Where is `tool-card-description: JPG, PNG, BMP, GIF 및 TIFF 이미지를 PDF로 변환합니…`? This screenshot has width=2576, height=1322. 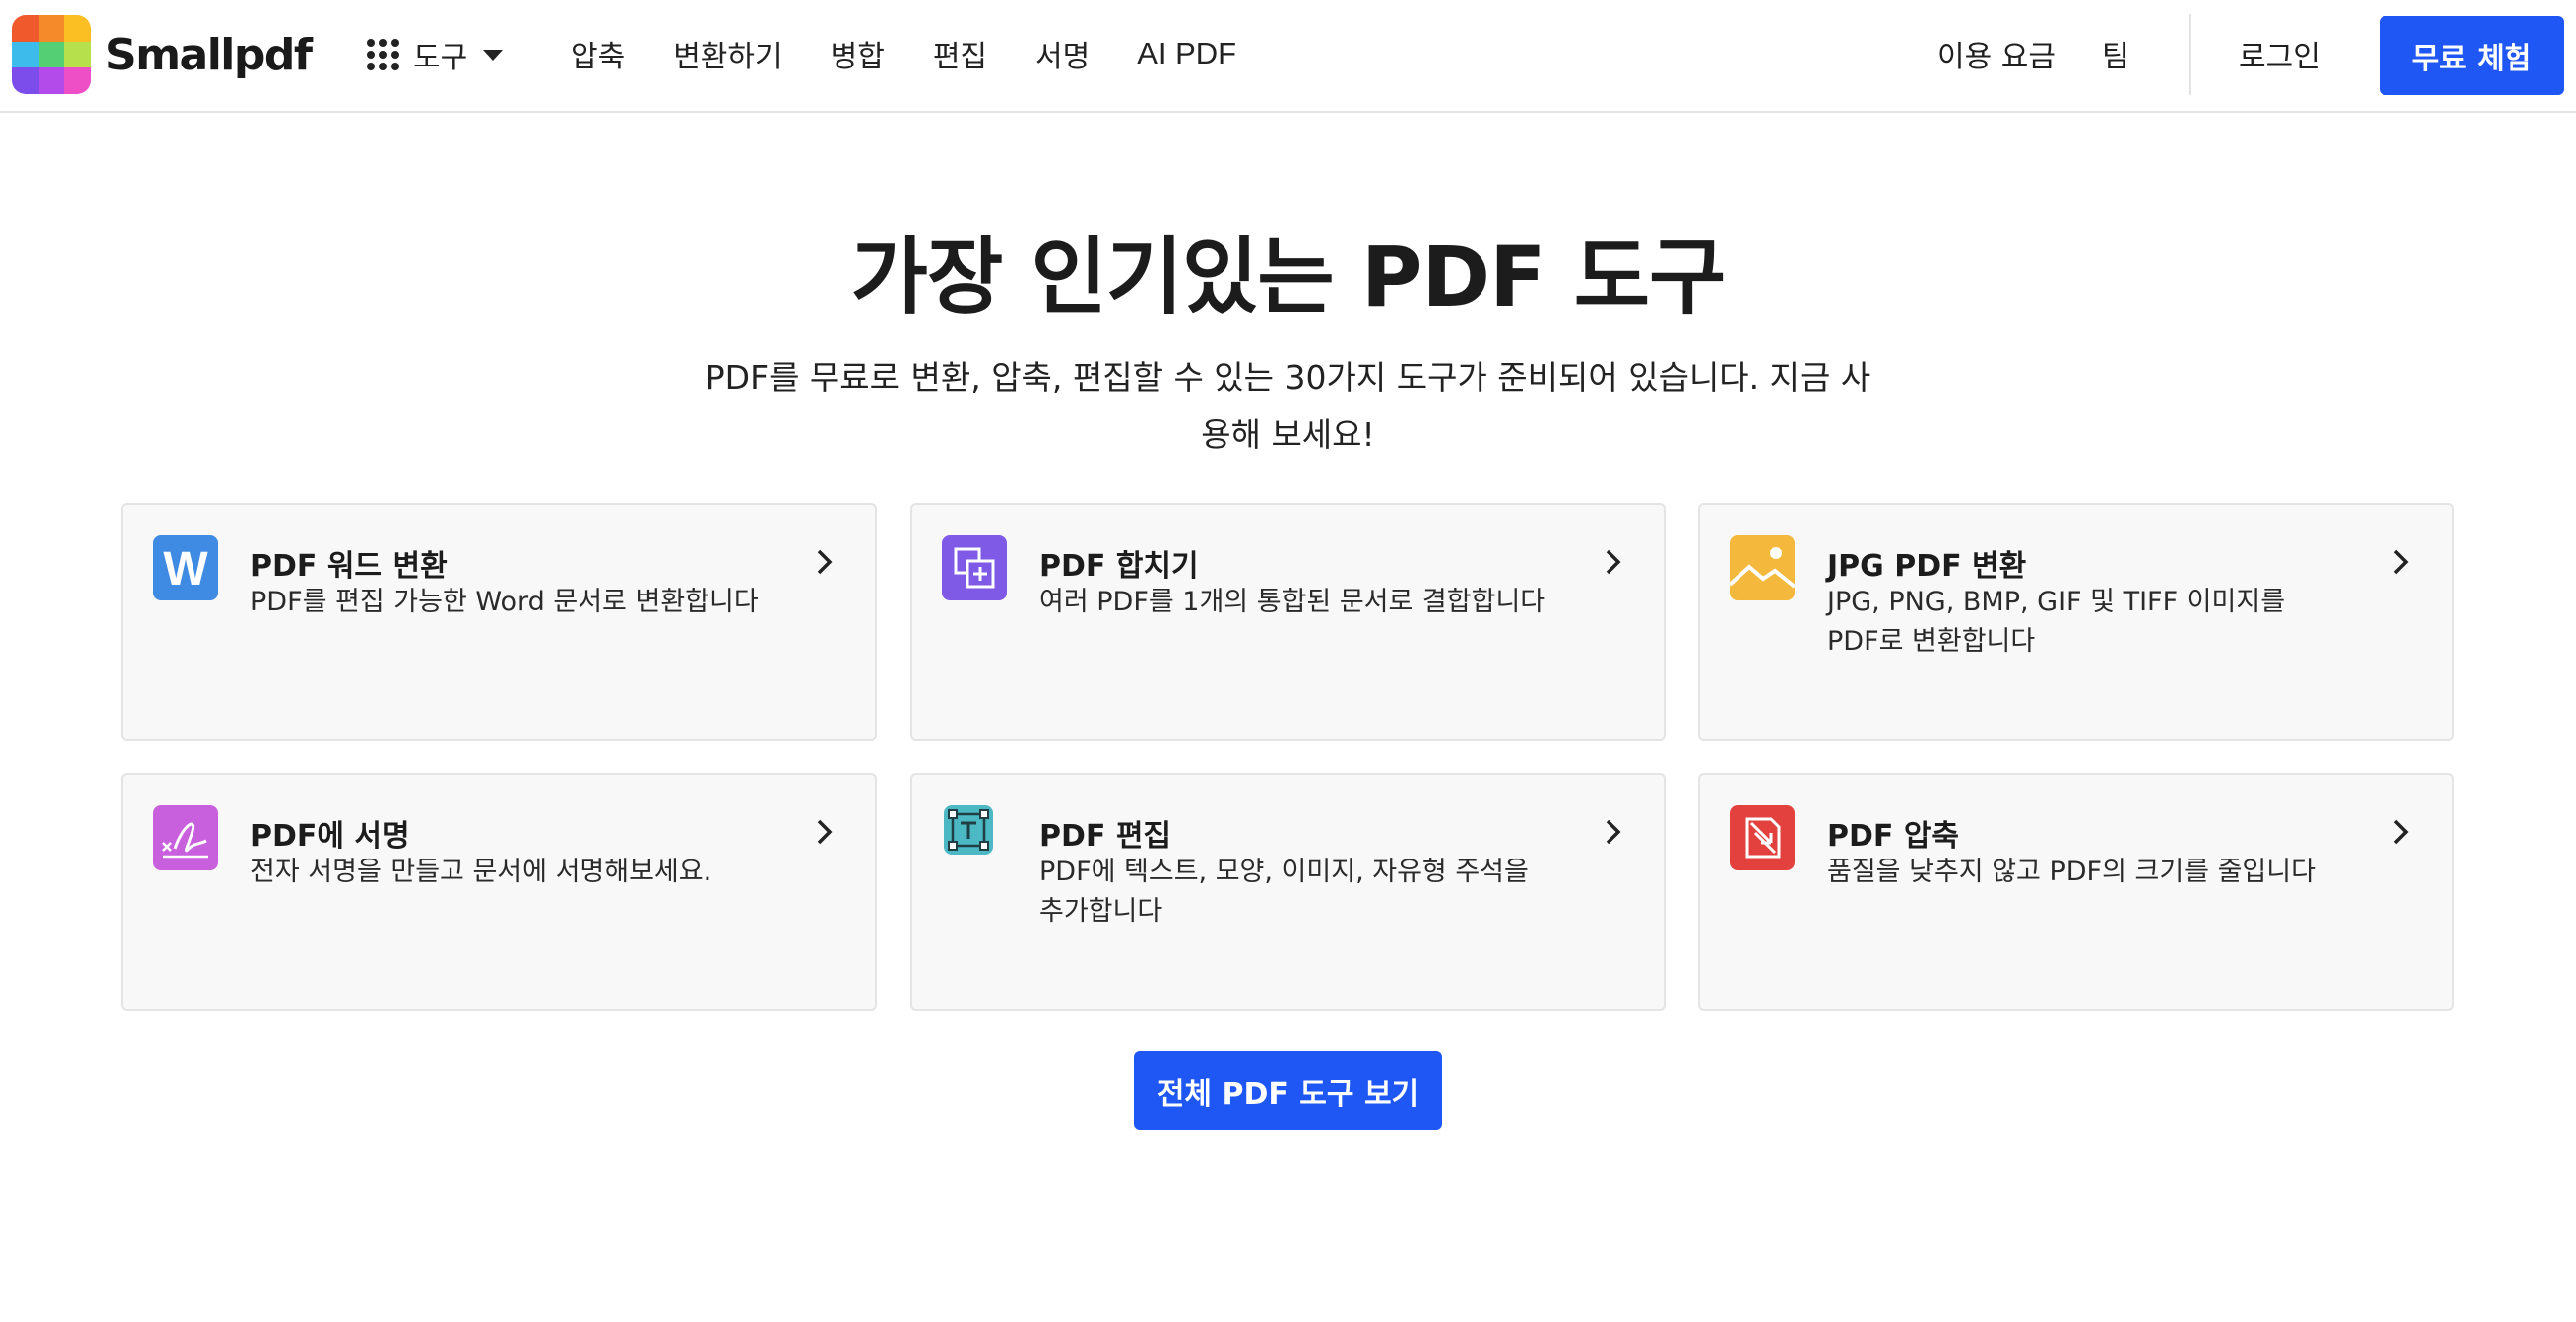 tool-card-description: JPG, PNG, BMP, GIF 및 TIFF 이미지를 PDF로 변환합니… is located at coordinates (2057, 622).